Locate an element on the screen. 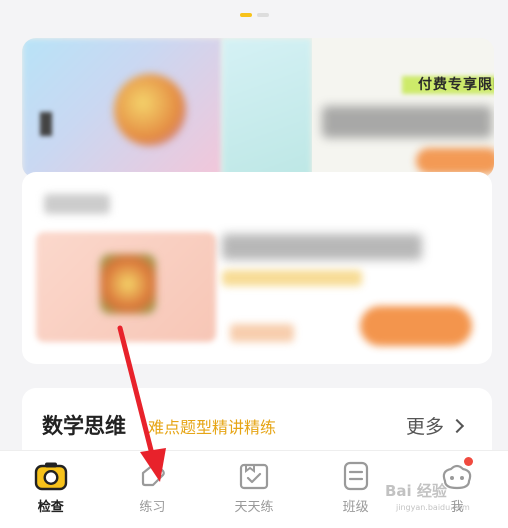 This screenshot has height=528, width=508. banner-image-mid is located at coordinates (267, 108).